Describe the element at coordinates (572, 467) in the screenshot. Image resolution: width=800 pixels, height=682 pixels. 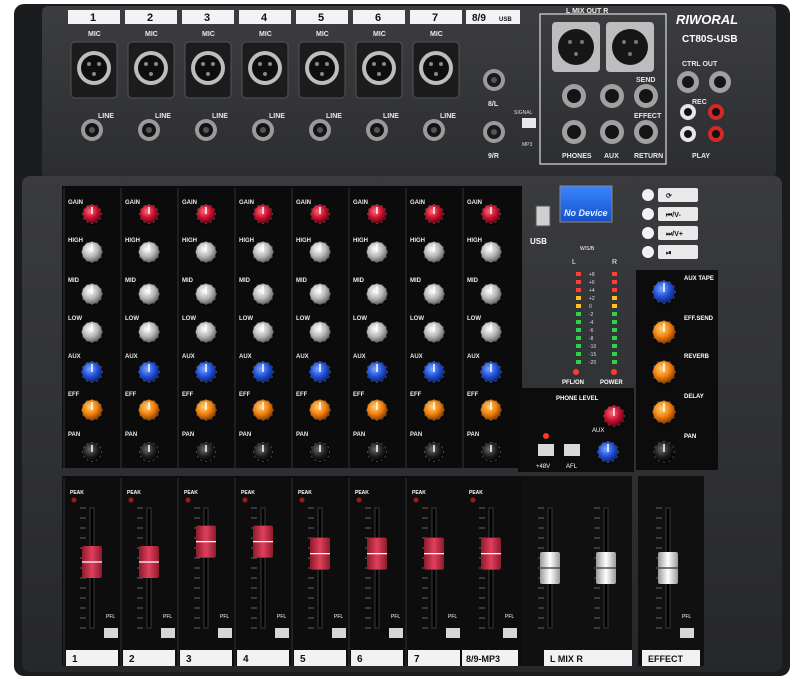
I see `afl-label: AFL` at that location.